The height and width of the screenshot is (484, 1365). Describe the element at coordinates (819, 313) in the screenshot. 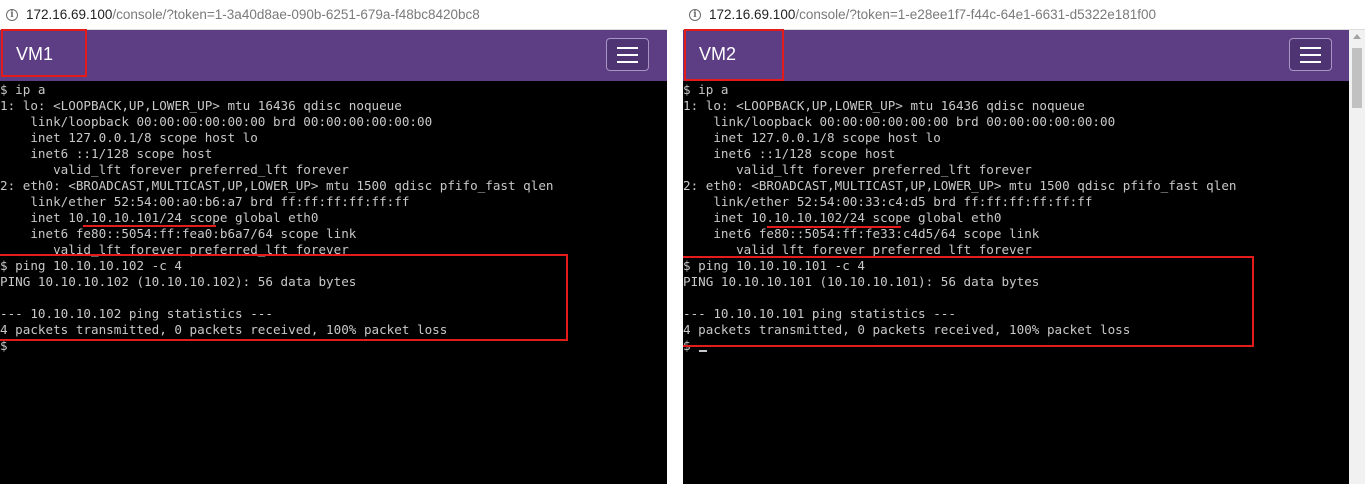

I see `terminal-line: --- 10.10.10.101 ping statistics ---` at that location.